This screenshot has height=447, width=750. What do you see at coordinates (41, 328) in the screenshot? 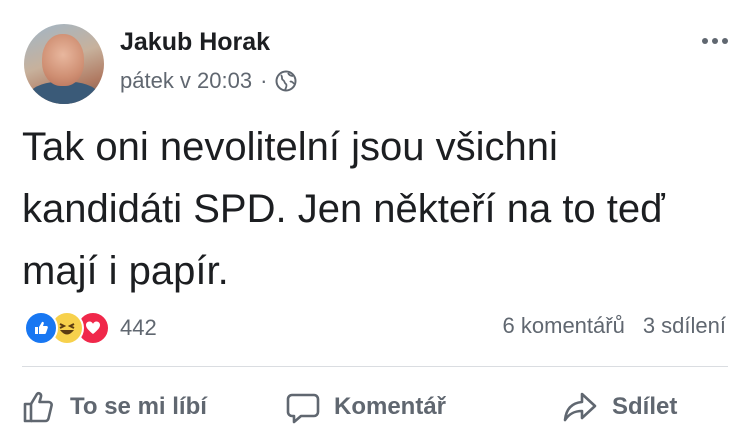
I see `like-icon` at bounding box center [41, 328].